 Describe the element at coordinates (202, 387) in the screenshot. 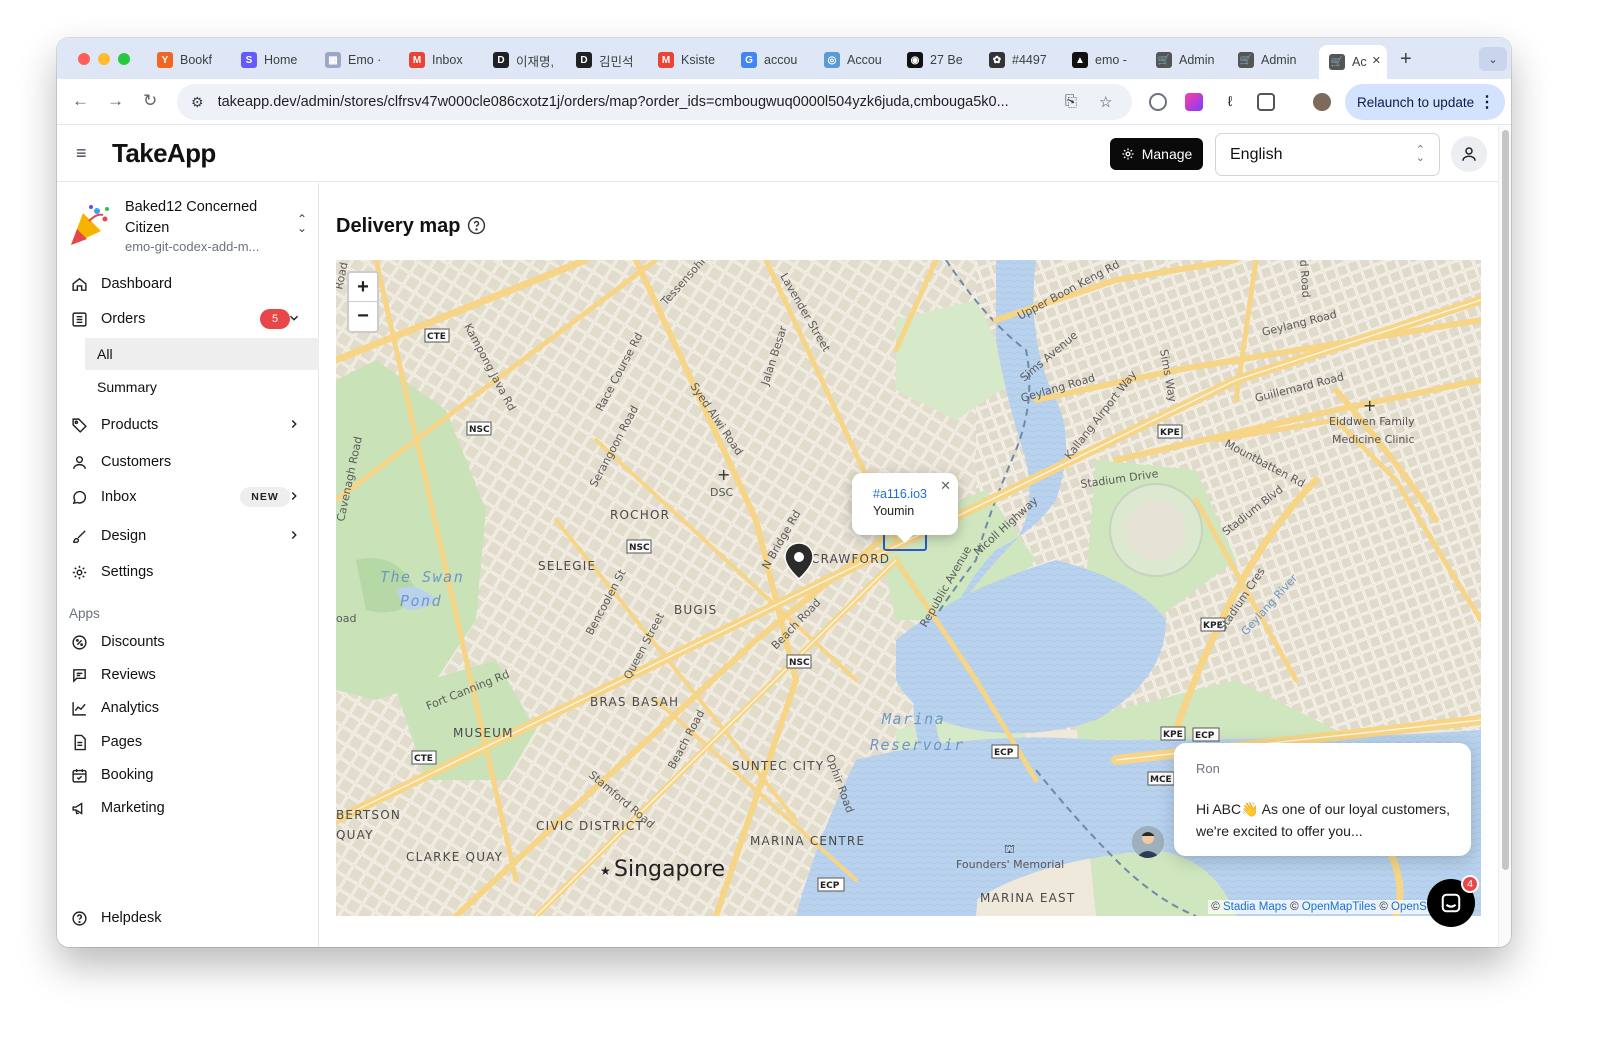

I see `sidebar-subitem-summary: Summary` at that location.